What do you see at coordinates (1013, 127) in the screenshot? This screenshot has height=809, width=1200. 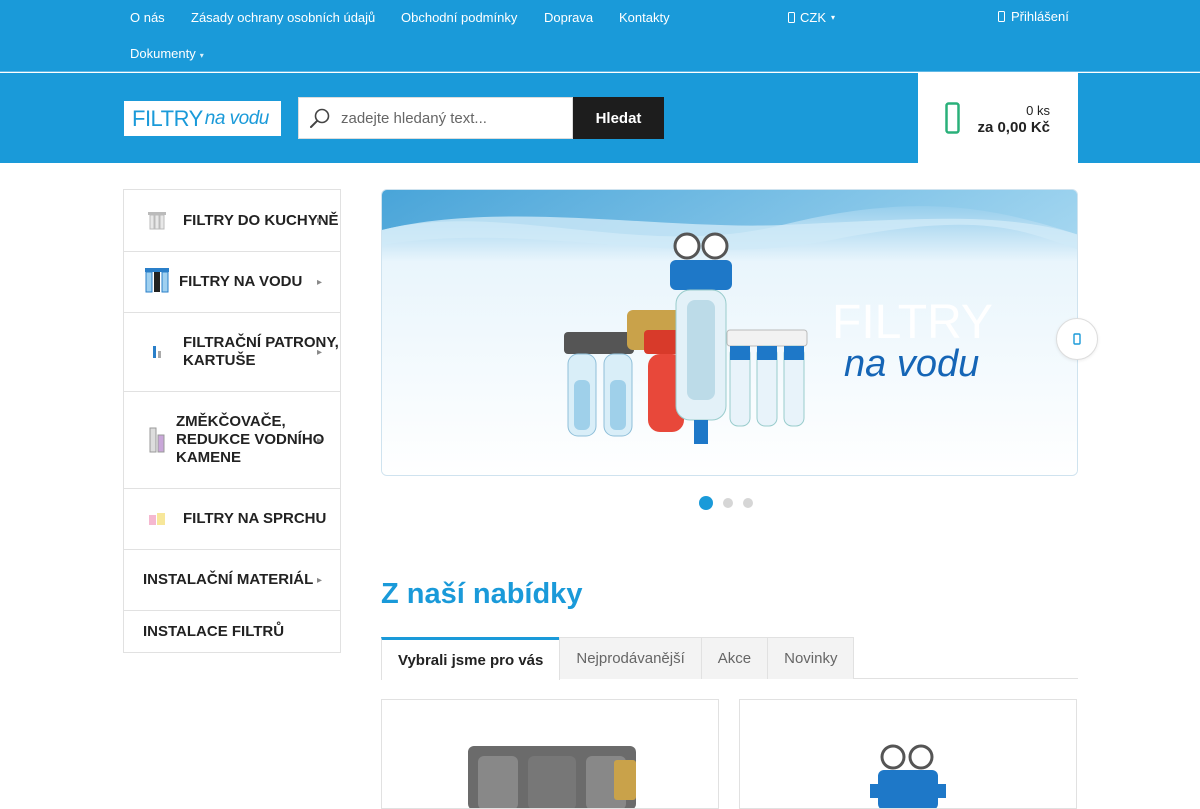 I see `cart-total: za 0,00 Kč` at bounding box center [1013, 127].